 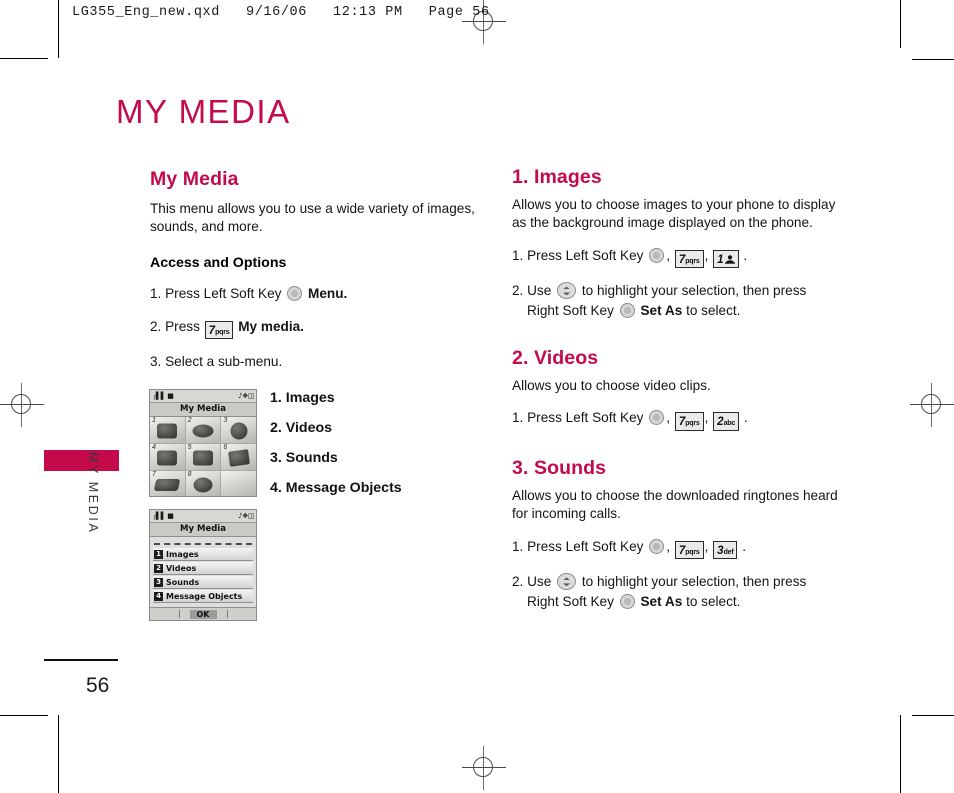 I want to click on phone-soft-key-ok: OK, so click(x=203, y=614).